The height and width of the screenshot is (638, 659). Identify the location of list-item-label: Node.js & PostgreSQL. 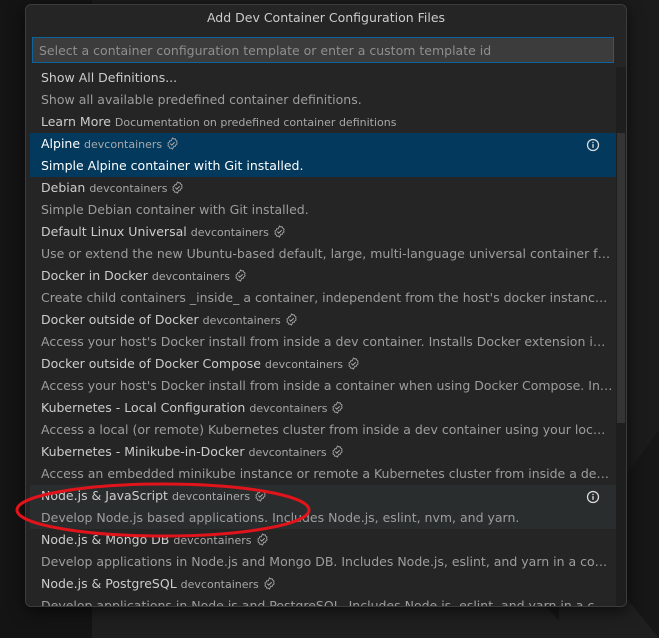
(109, 583).